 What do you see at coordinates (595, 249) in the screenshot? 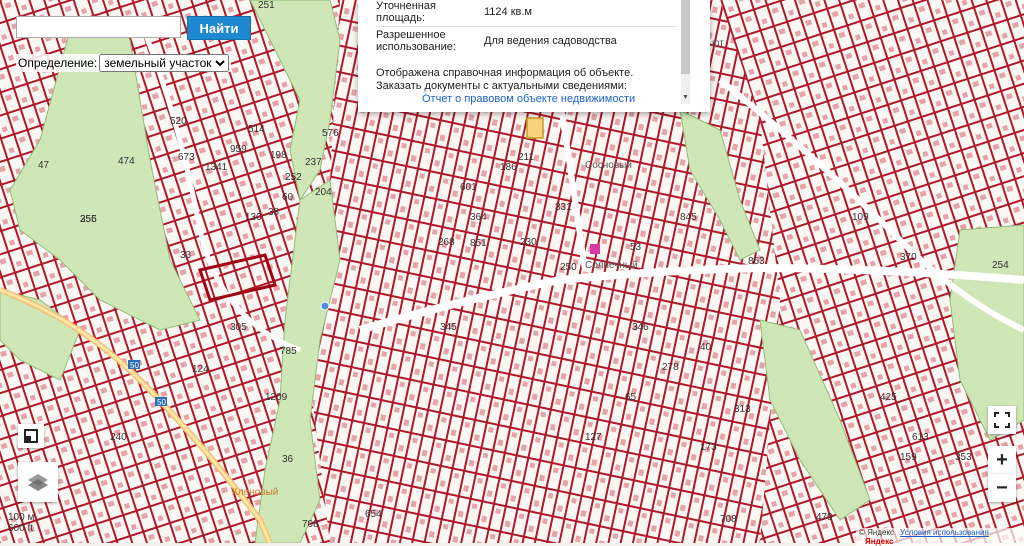
I see `poi-marker-pink` at bounding box center [595, 249].